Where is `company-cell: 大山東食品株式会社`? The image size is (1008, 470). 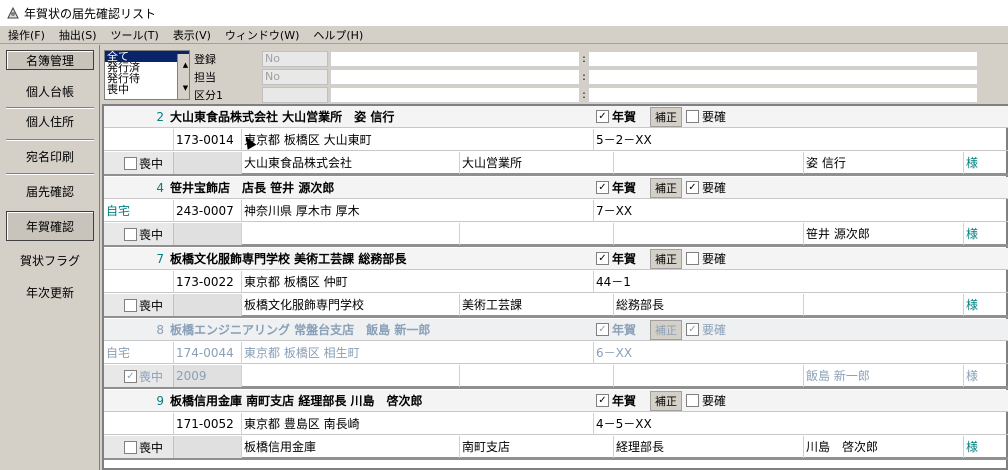 company-cell: 大山東食品株式会社 is located at coordinates (351, 163).